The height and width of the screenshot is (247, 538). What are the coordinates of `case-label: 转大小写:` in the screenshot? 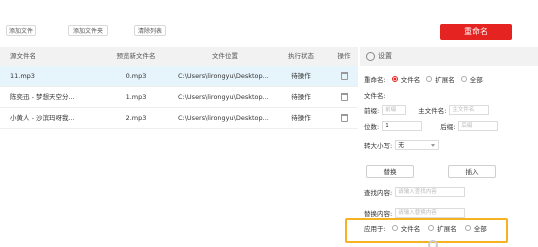 It's located at (378, 146).